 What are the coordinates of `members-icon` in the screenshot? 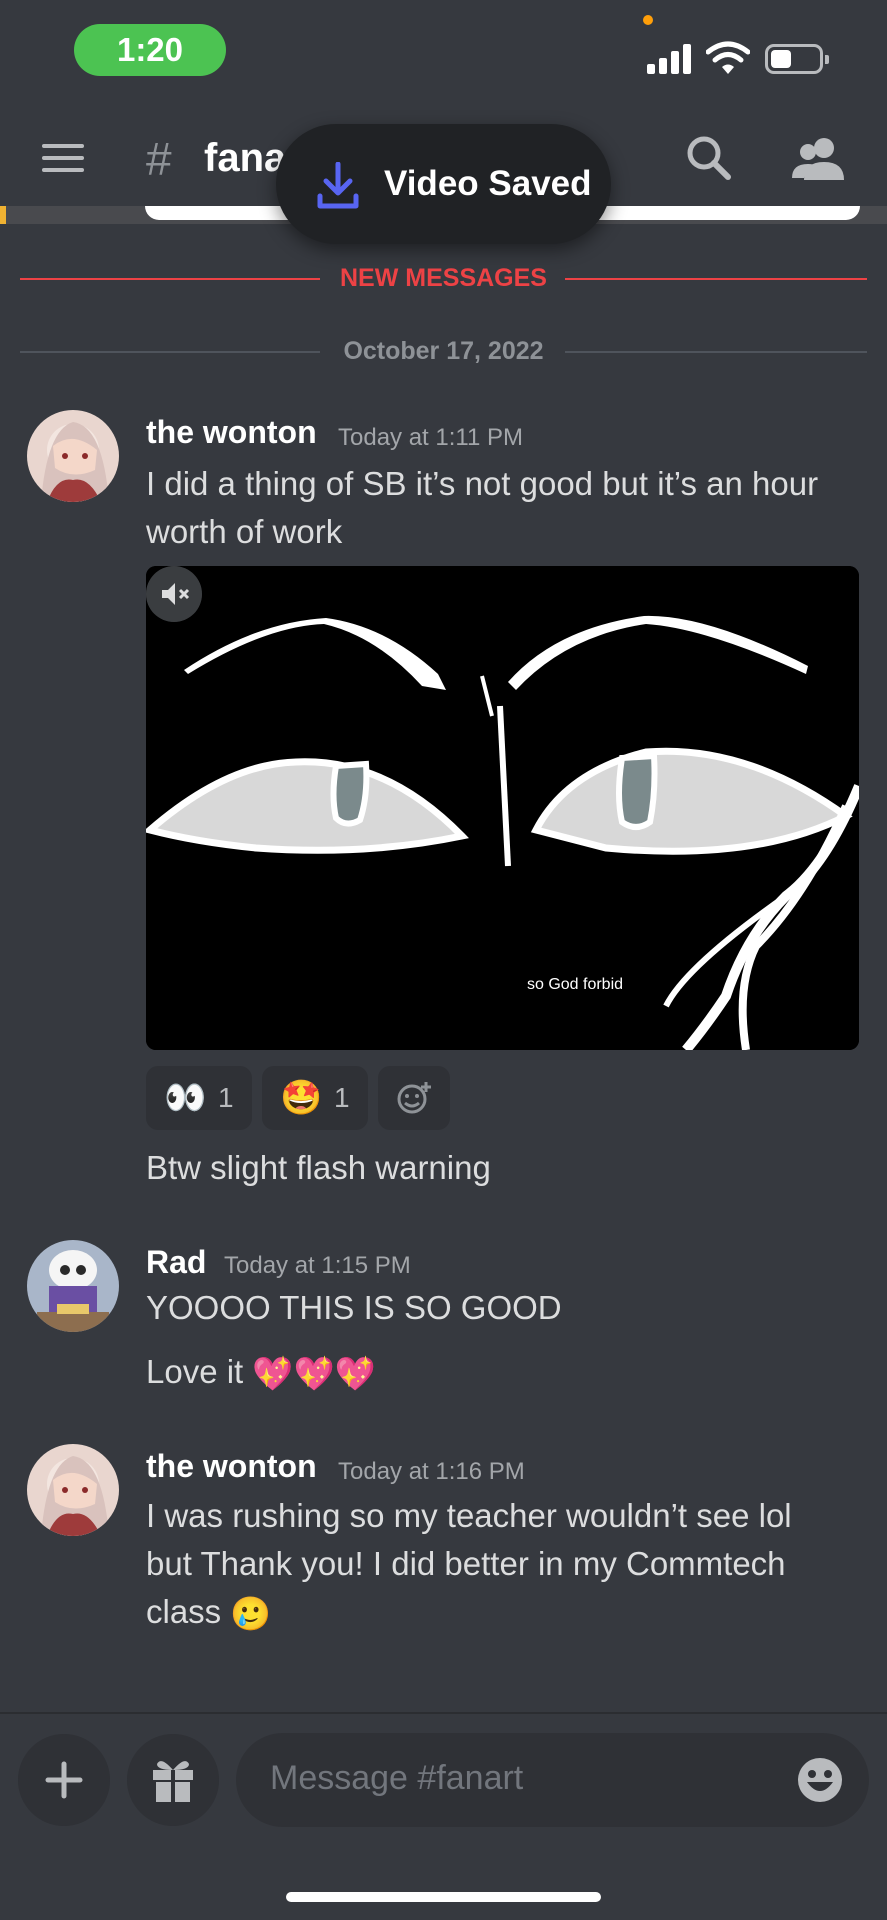 It's located at (818, 159).